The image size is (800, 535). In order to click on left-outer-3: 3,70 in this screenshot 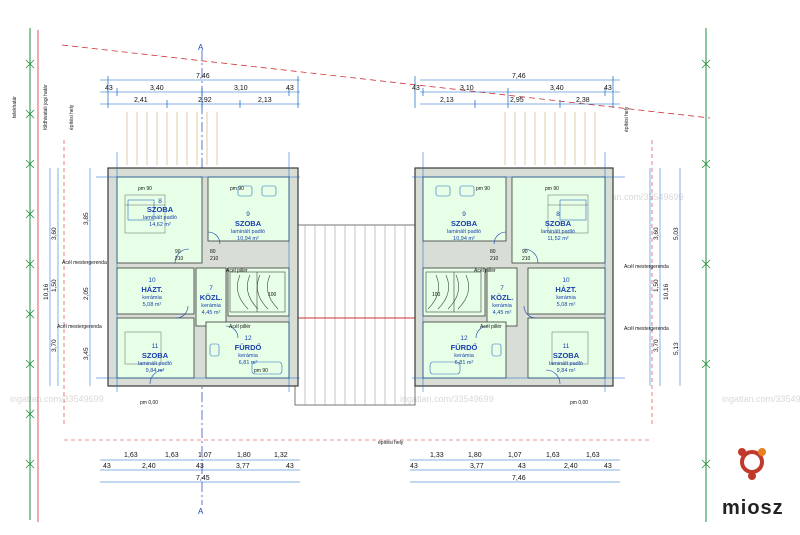, I will do `click(54, 345)`.